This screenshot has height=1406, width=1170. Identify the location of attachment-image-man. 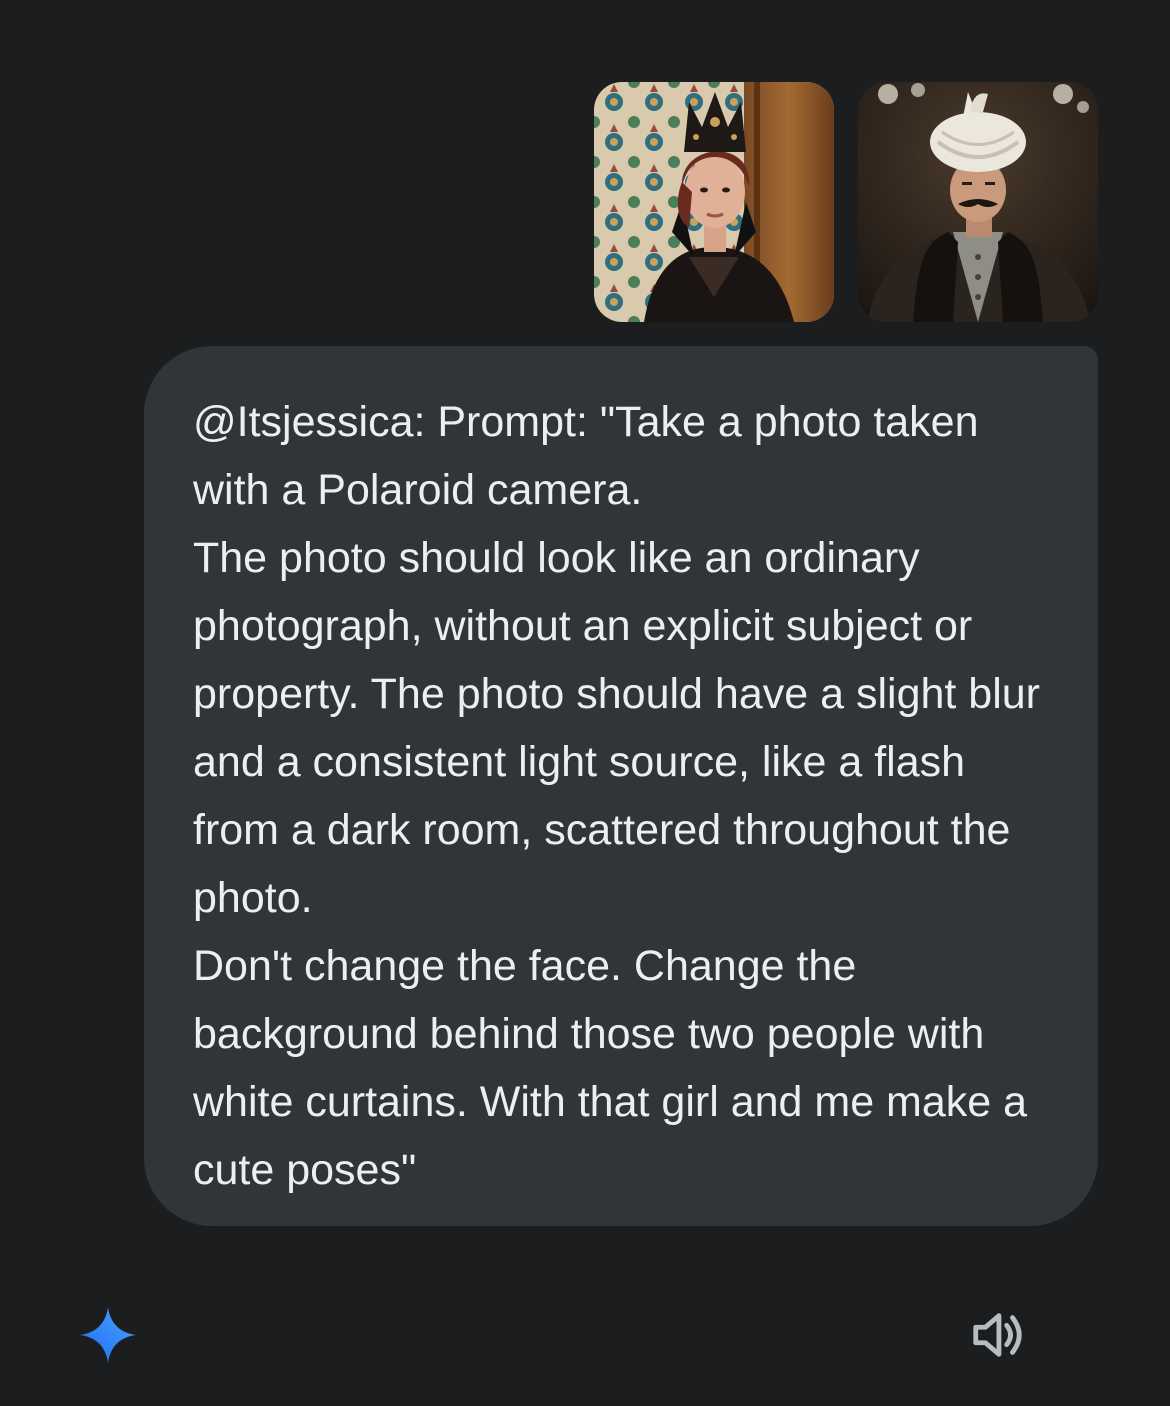
(978, 202).